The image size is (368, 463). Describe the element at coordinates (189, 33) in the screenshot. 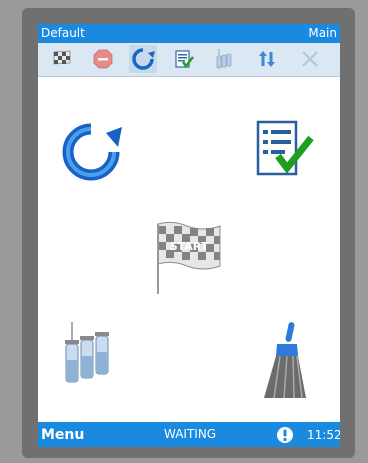

I see `title-bar: Default Main` at that location.